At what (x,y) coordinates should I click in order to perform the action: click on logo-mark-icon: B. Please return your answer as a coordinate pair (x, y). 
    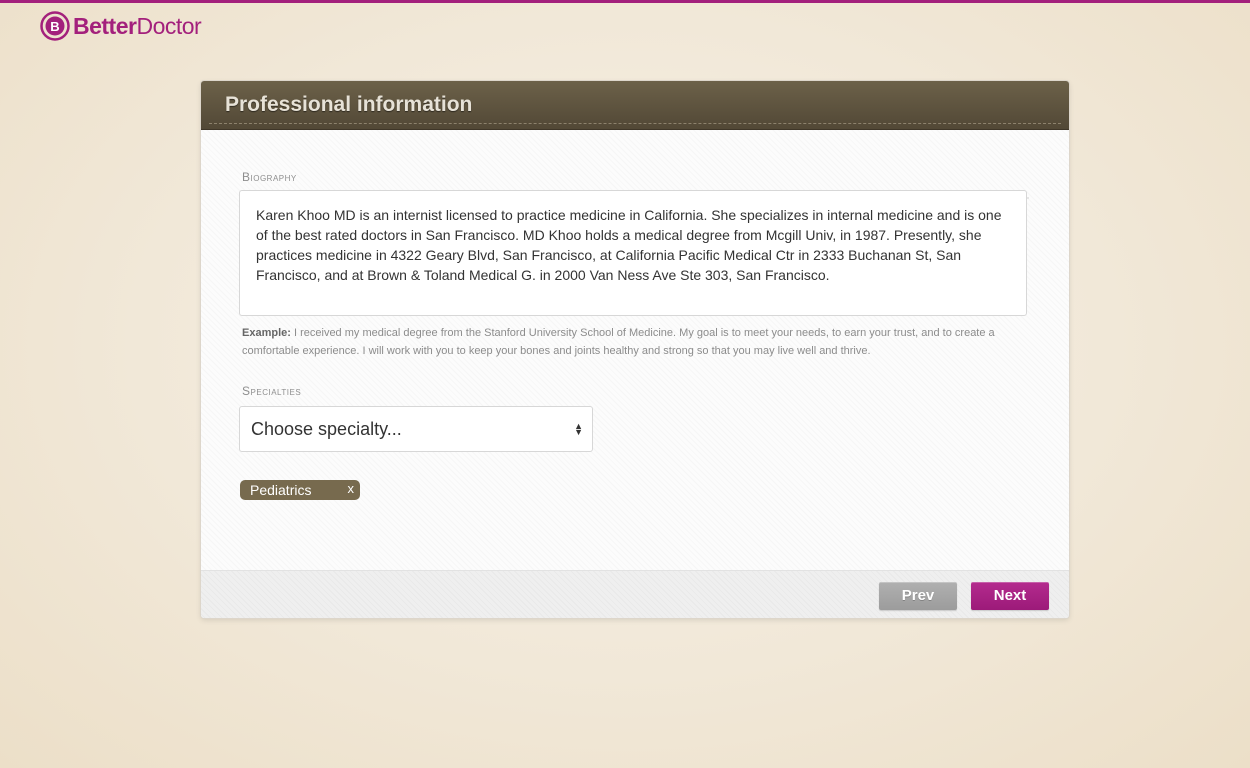
    Looking at the image, I should click on (55, 26).